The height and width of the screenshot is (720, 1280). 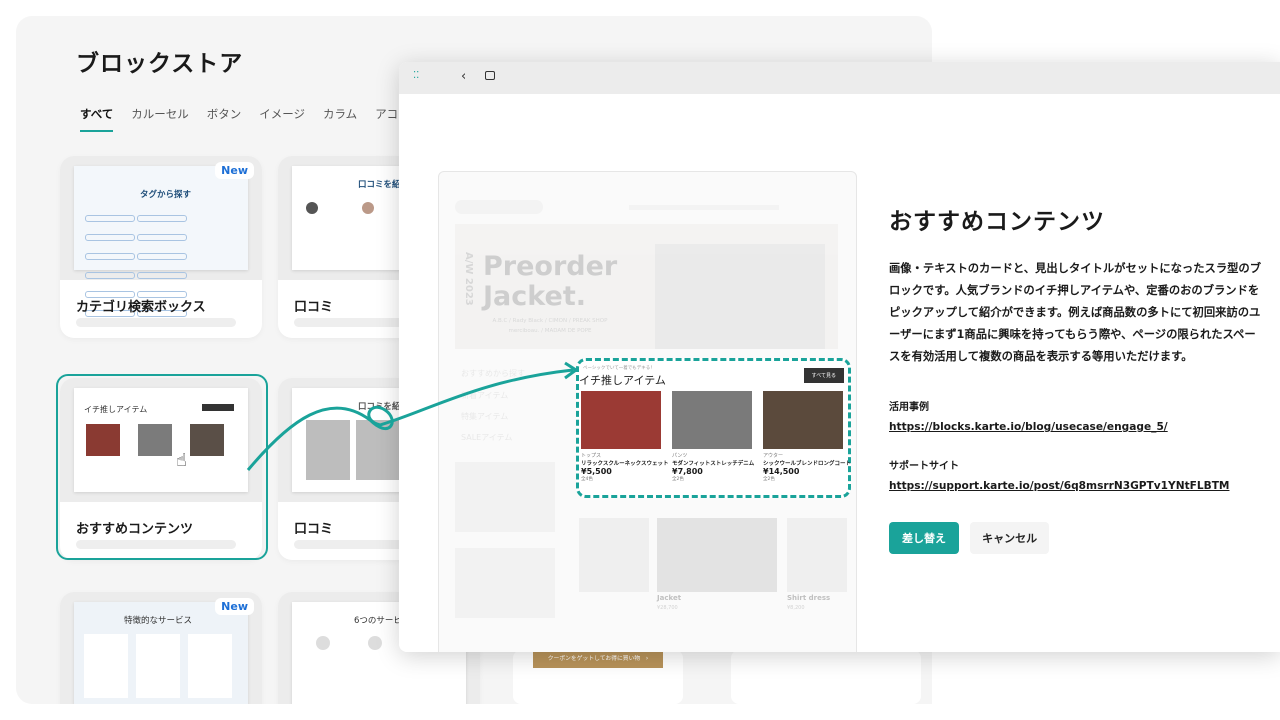 I want to click on modal-toolbar: ⁚⁚ ‹, so click(x=839, y=78).